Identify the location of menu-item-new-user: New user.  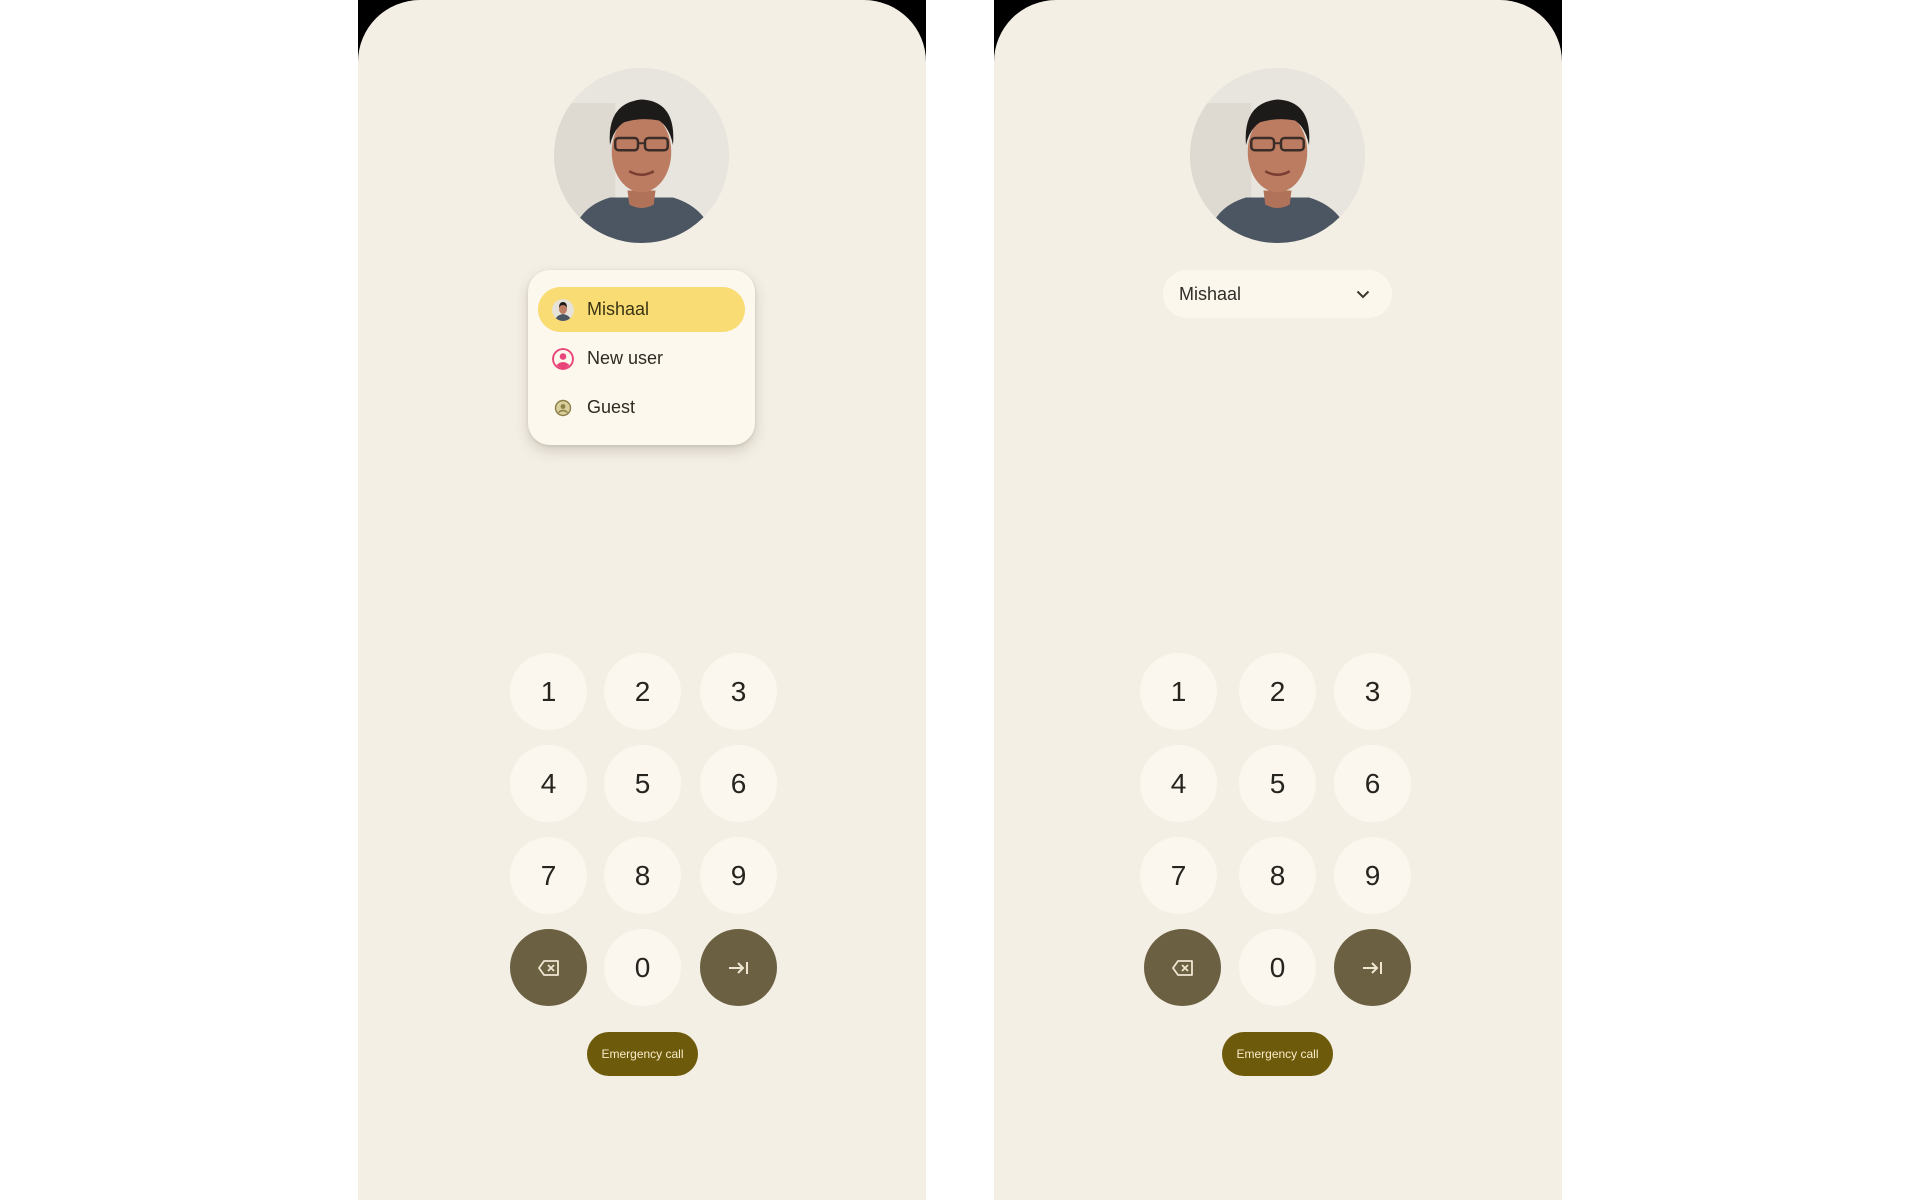
(641, 358).